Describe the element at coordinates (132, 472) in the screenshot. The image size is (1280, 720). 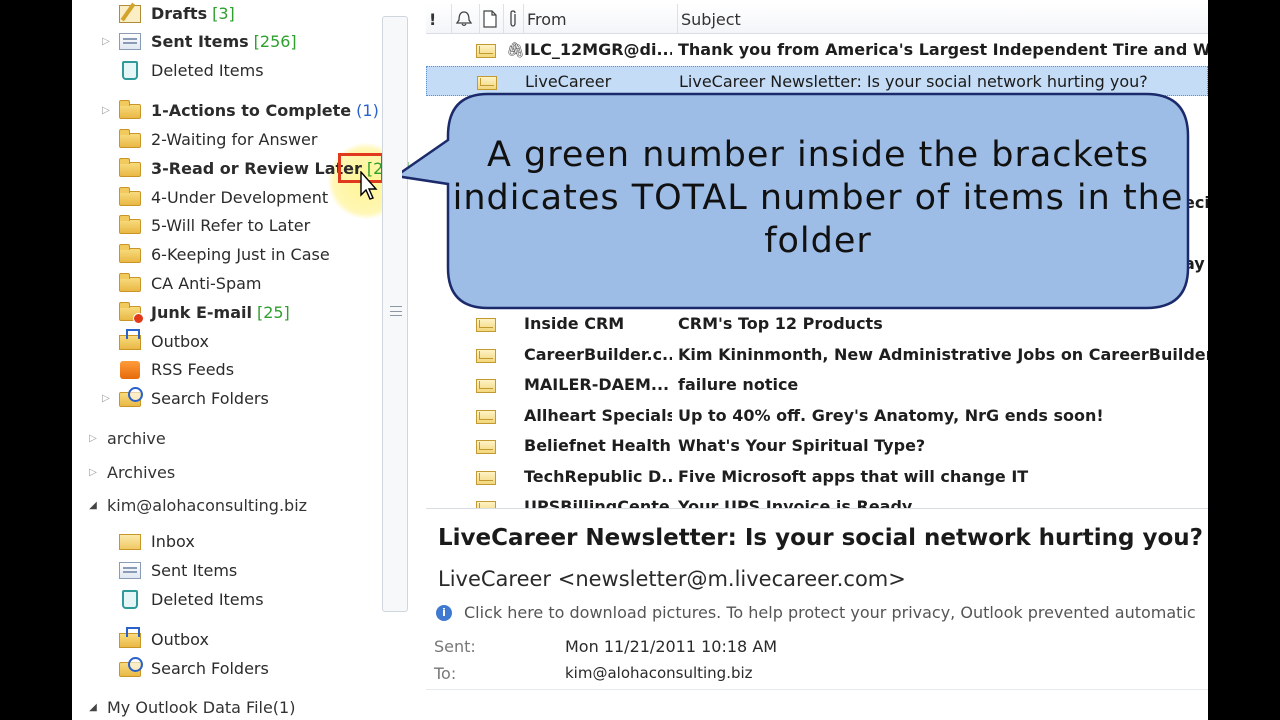
I see `mailbox-archives: ▷ Archives` at that location.